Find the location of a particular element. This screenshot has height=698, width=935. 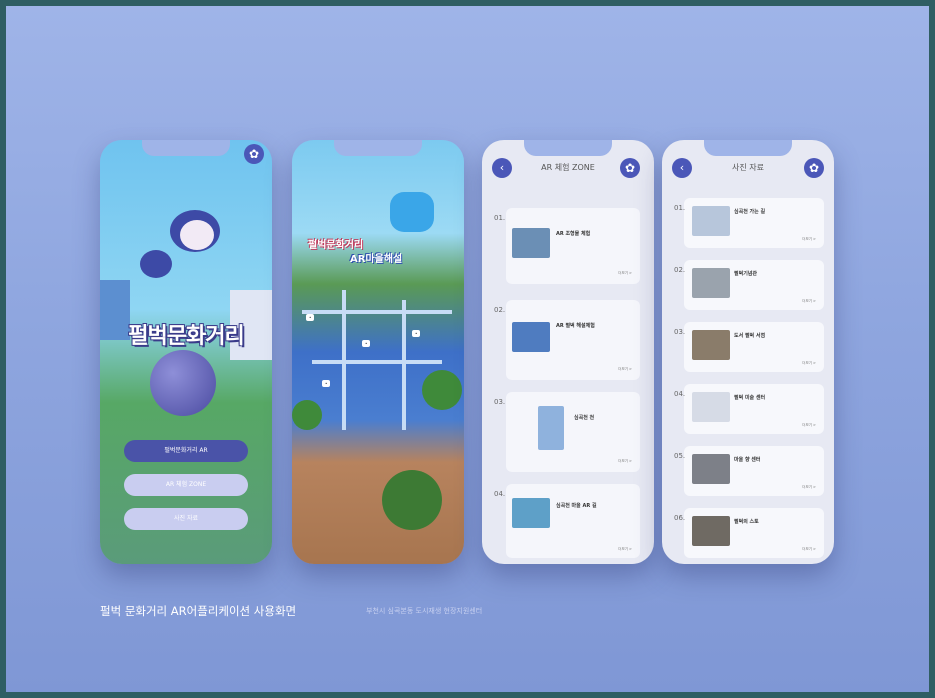

list-item: 01. 심곡천 가는 길 더보기 > is located at coordinates (749, 223).